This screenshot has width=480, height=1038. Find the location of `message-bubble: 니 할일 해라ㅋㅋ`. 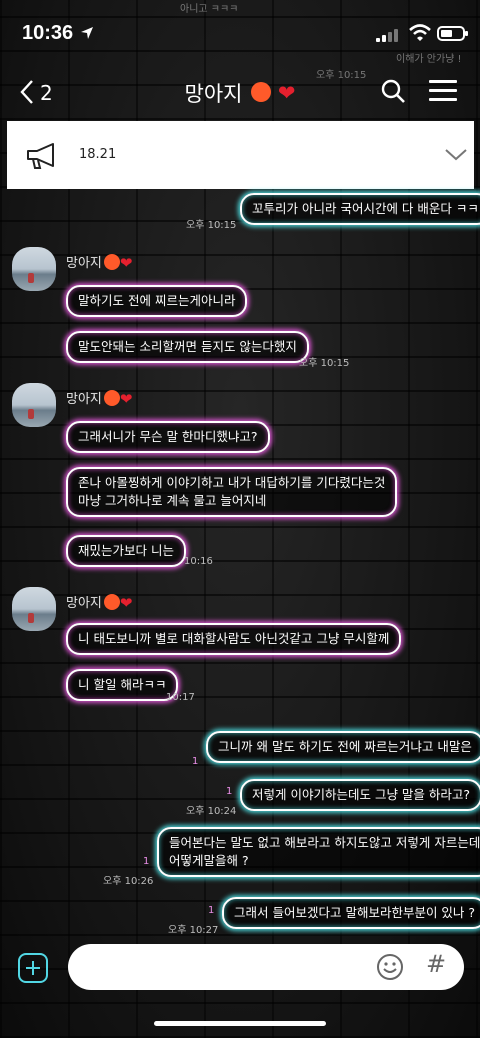

message-bubble: 니 할일 해라ㅋㅋ is located at coordinates (122, 685).